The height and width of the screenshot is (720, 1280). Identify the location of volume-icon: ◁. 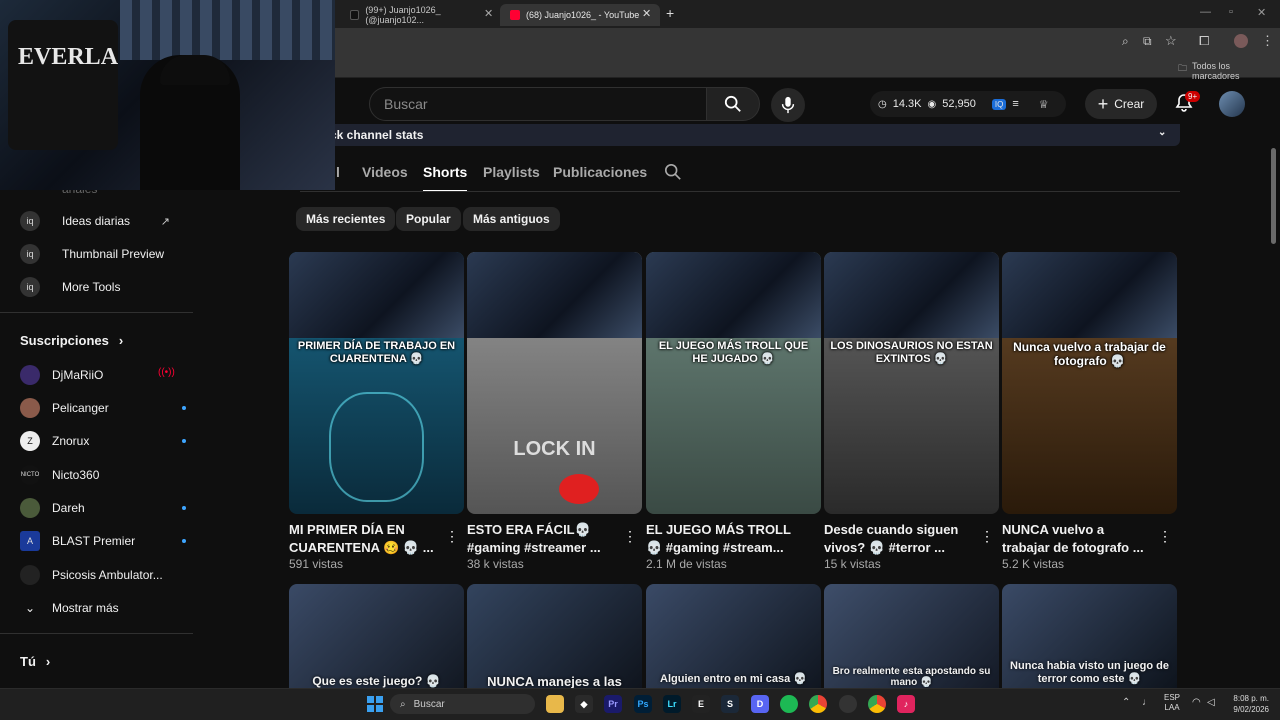
(1211, 702).